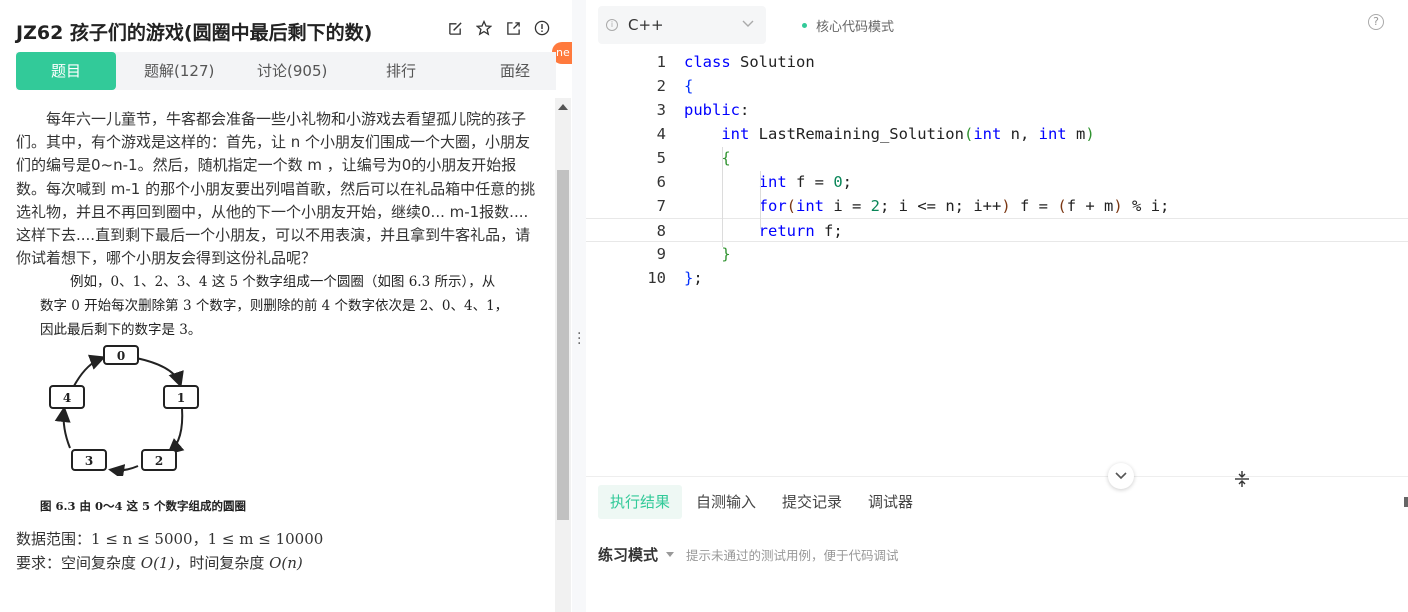 The image size is (1408, 612). Describe the element at coordinates (207, 539) in the screenshot. I see `range-math: 1 ≤ n ≤ 5000，1 ≤ m ≤ 10000` at that location.